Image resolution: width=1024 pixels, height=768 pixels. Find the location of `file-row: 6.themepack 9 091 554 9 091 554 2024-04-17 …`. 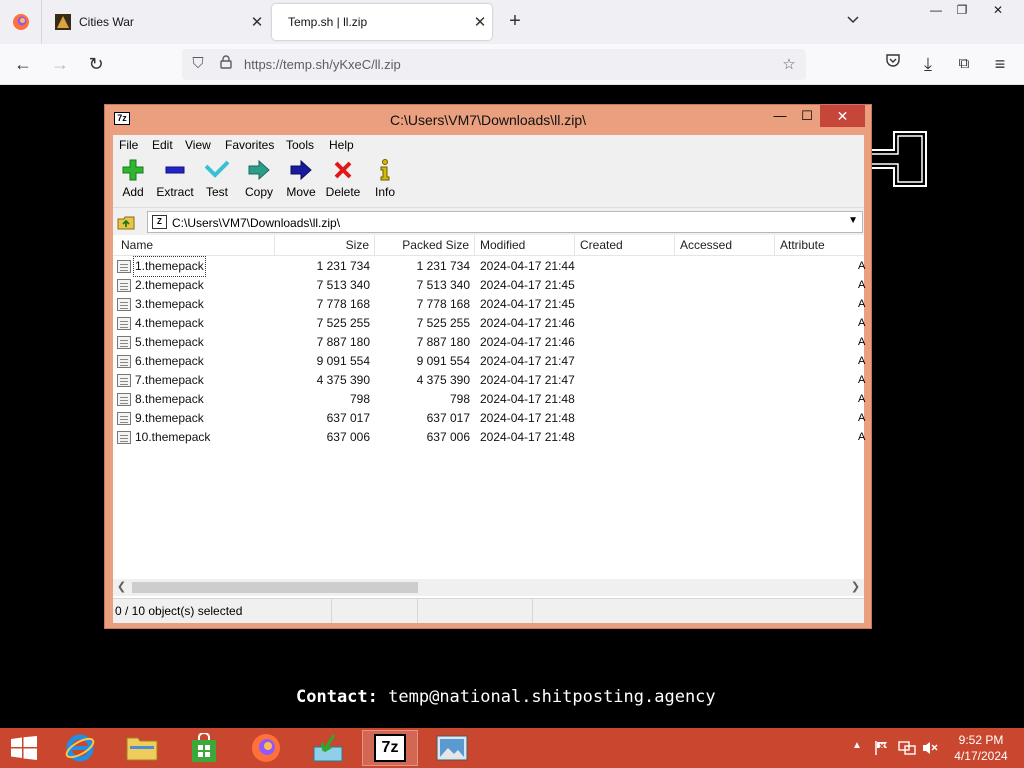

file-row: 6.themepack 9 091 554 9 091 554 2024-04-17 … is located at coordinates (489, 361).